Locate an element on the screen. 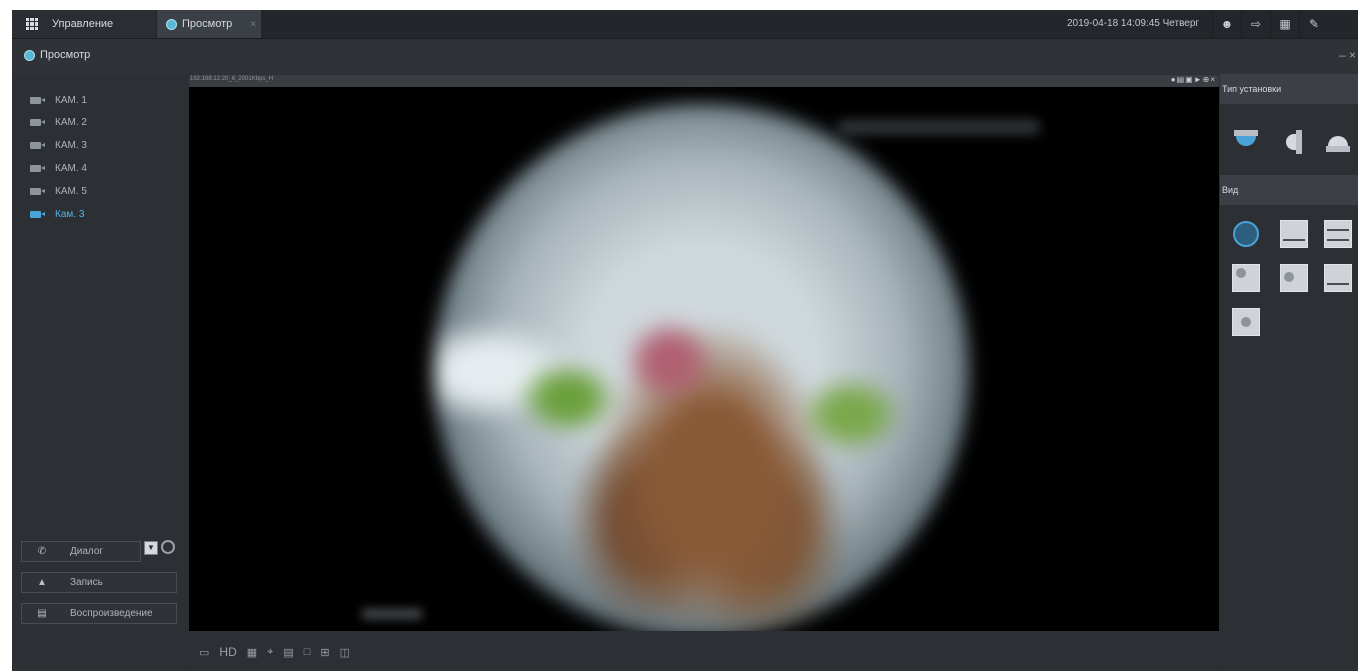  record-button: ▲ Запись is located at coordinates (99, 582).